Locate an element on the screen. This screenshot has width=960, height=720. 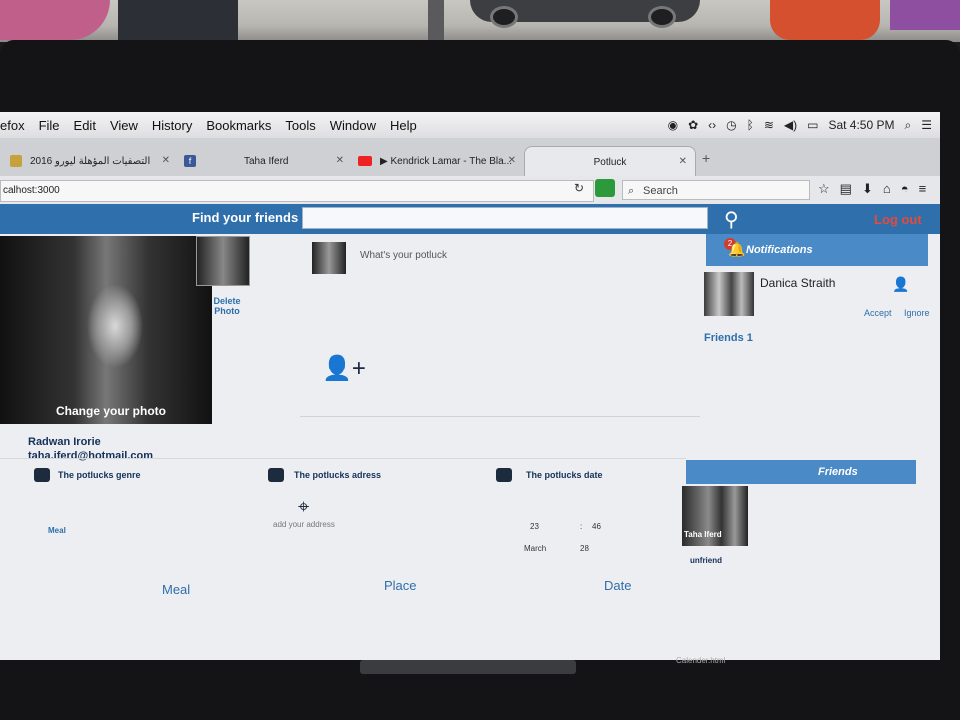
tab-youtube: ▶ Kendrick Lamar - The Bla... ✕ is located at coordinates (437, 161).